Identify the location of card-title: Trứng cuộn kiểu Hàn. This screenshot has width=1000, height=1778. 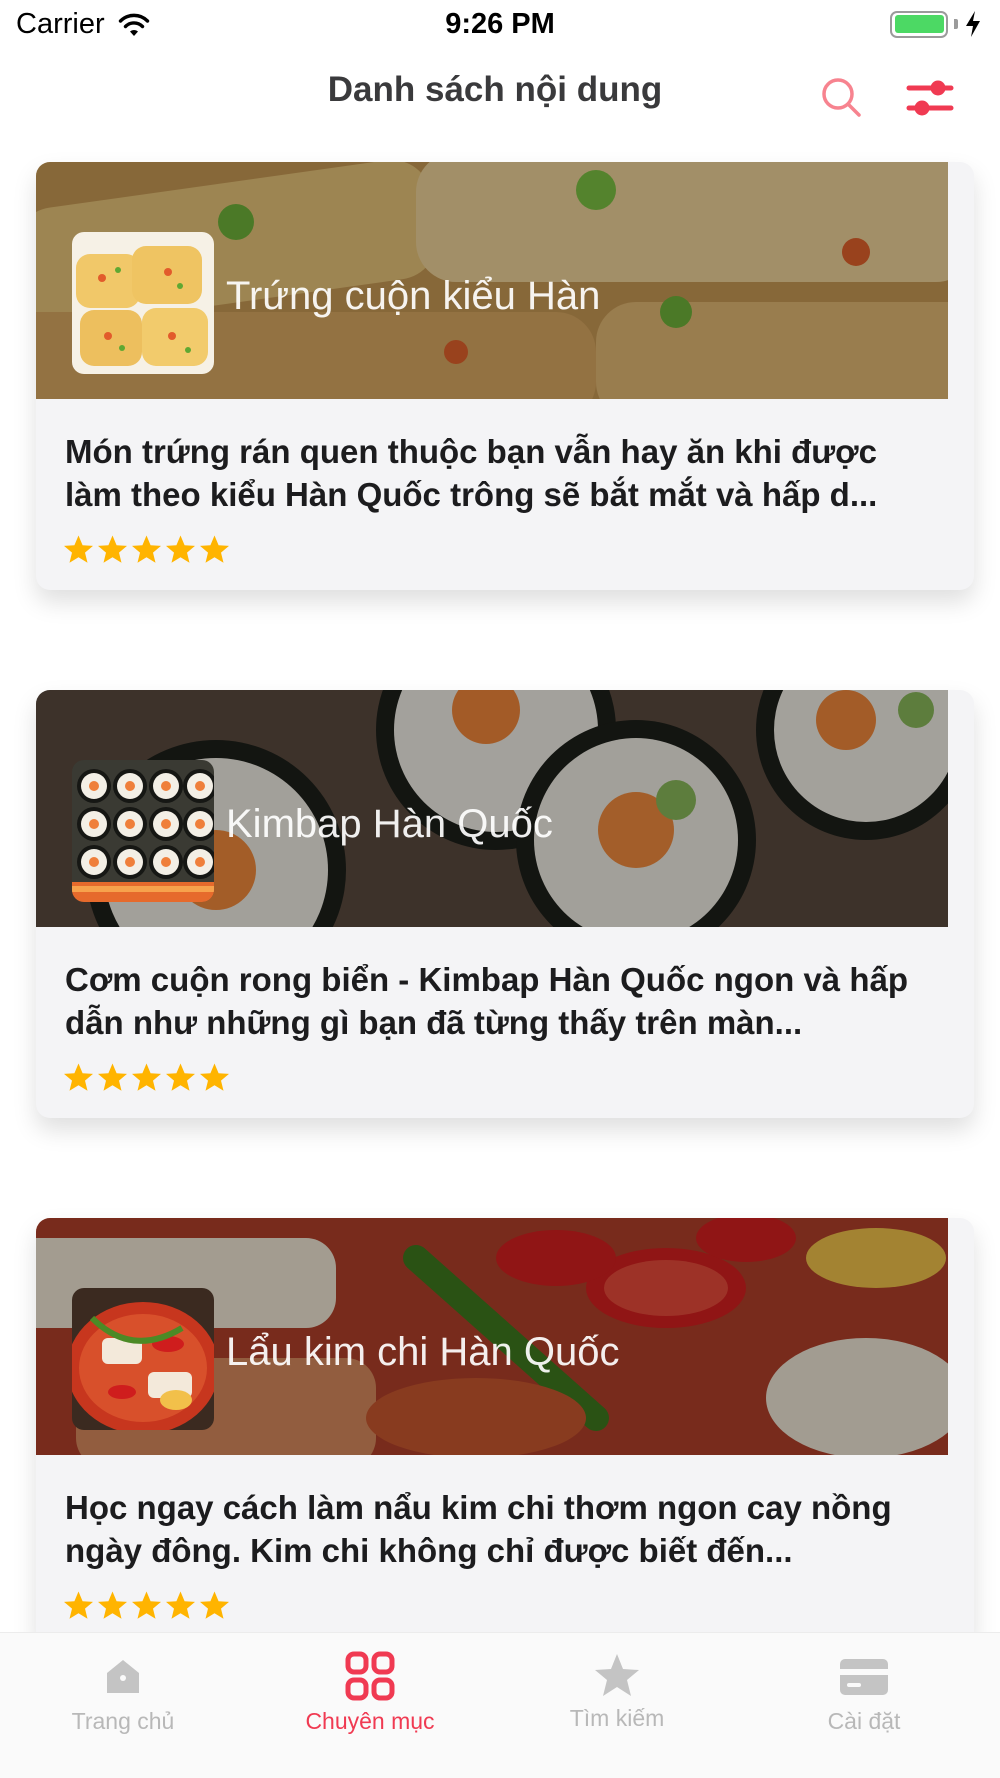
(413, 296).